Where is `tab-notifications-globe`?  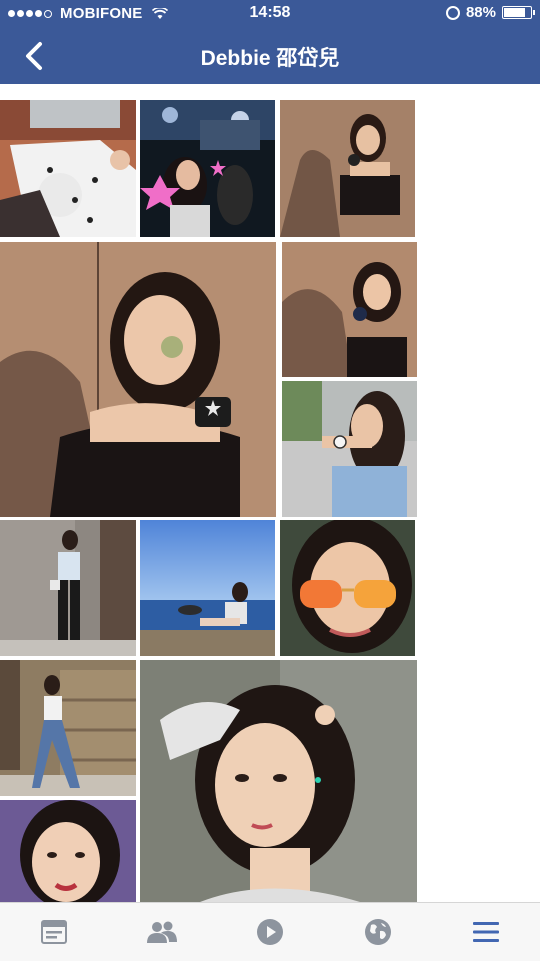 tab-notifications-globe is located at coordinates (378, 932).